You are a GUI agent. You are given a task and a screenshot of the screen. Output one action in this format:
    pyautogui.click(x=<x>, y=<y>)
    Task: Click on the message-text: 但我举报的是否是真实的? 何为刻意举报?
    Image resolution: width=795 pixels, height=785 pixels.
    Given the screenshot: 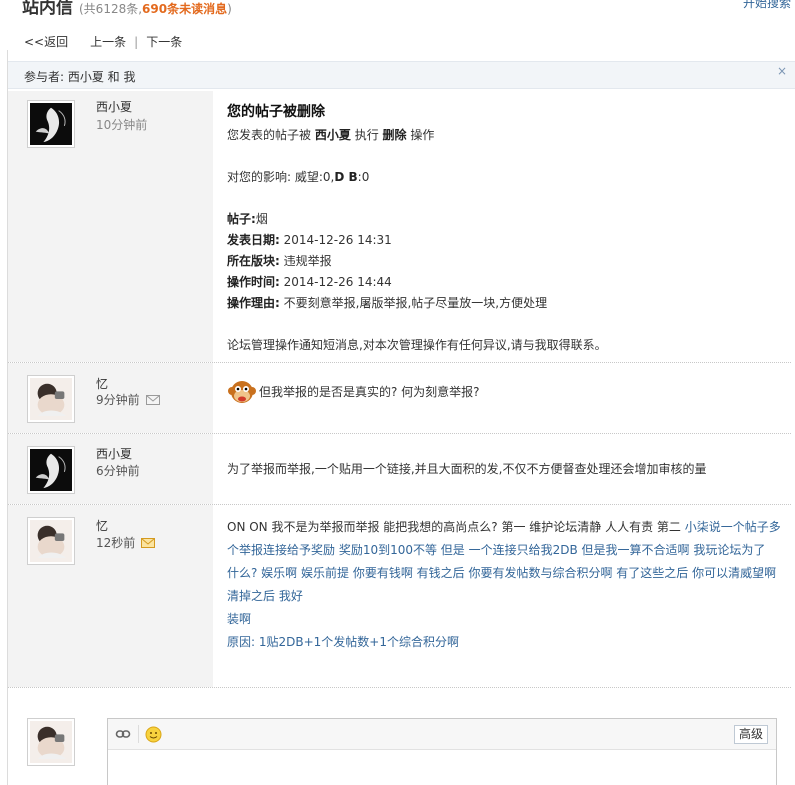 What is the action you would take?
    pyautogui.click(x=369, y=392)
    